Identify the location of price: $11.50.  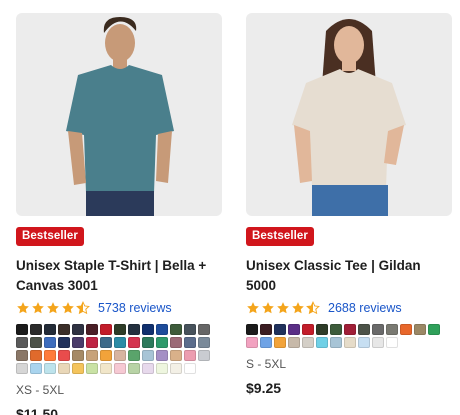
(37, 410).